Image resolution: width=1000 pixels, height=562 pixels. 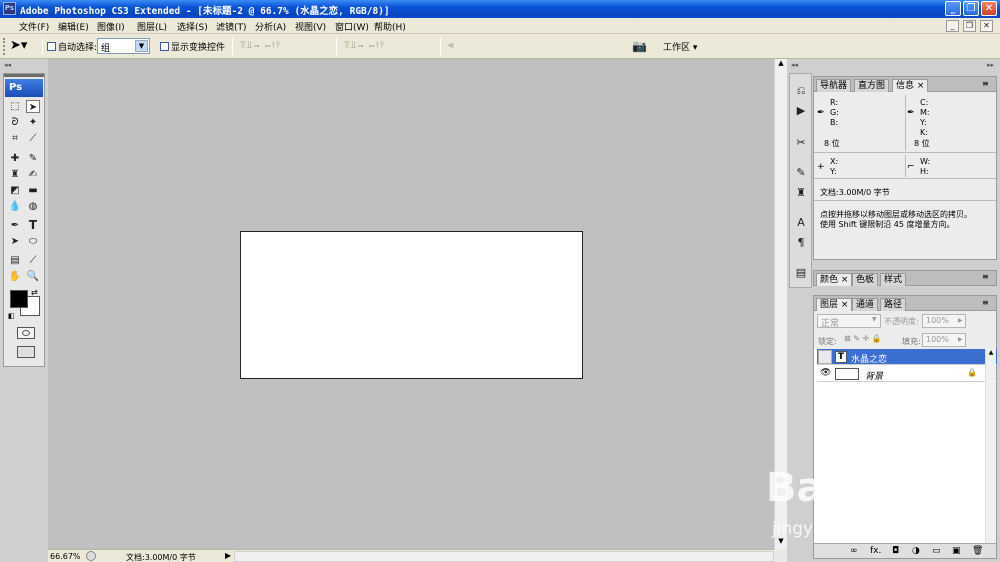 I want to click on hand-tool-icon: ✋, so click(x=15, y=276).